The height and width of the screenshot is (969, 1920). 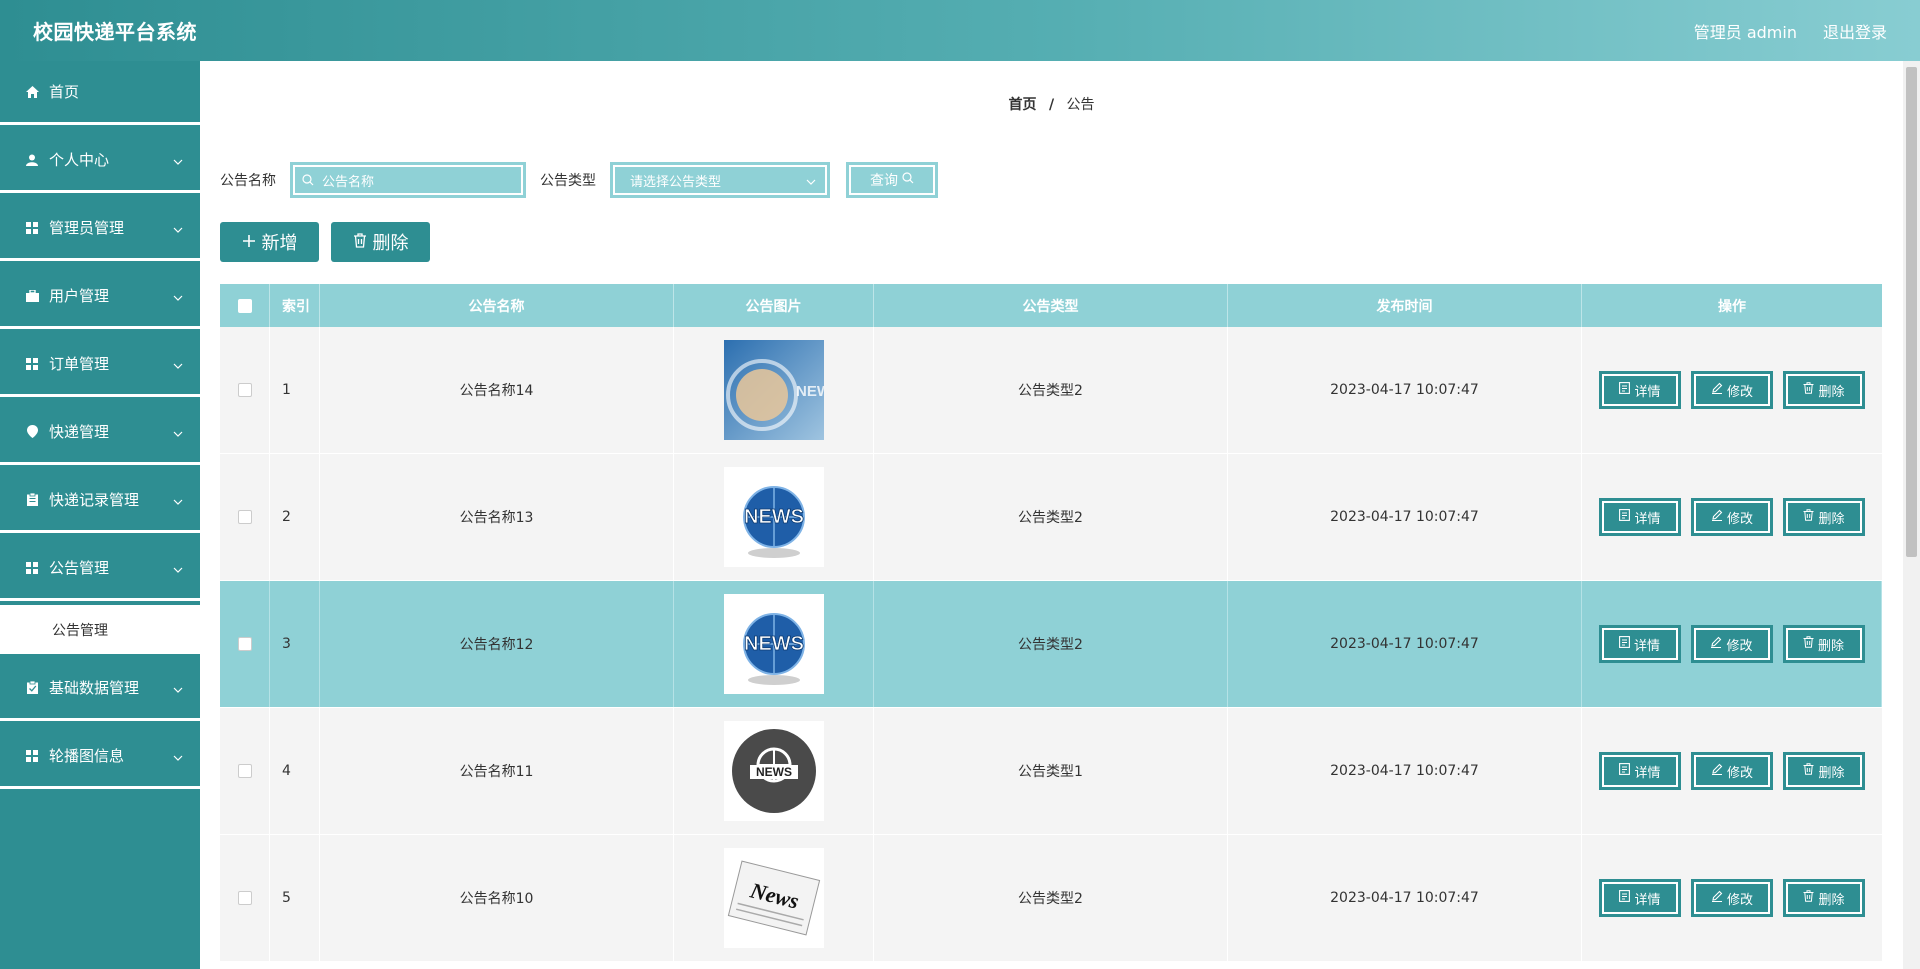 I want to click on notice-thumbnail: News, so click(x=773, y=898).